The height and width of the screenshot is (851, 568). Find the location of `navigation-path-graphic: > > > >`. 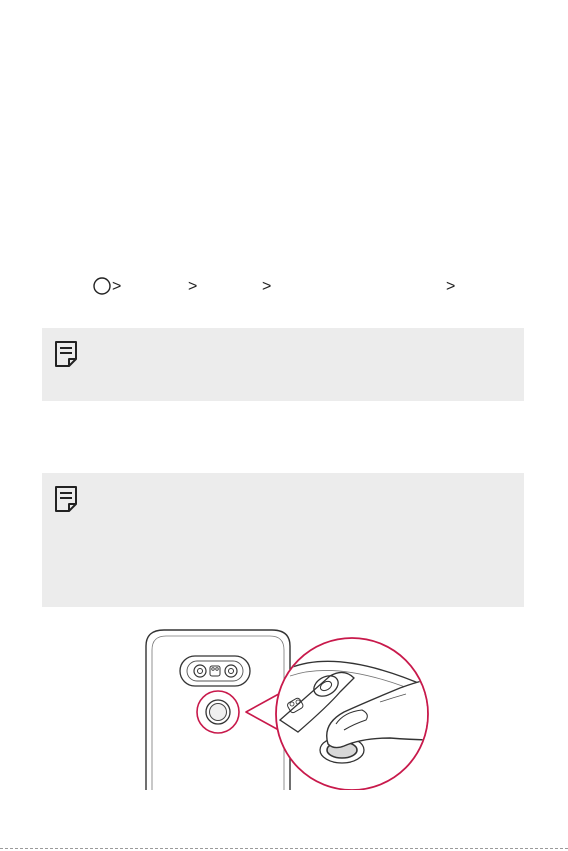

navigation-path-graphic: > > > > is located at coordinates (274, 286).